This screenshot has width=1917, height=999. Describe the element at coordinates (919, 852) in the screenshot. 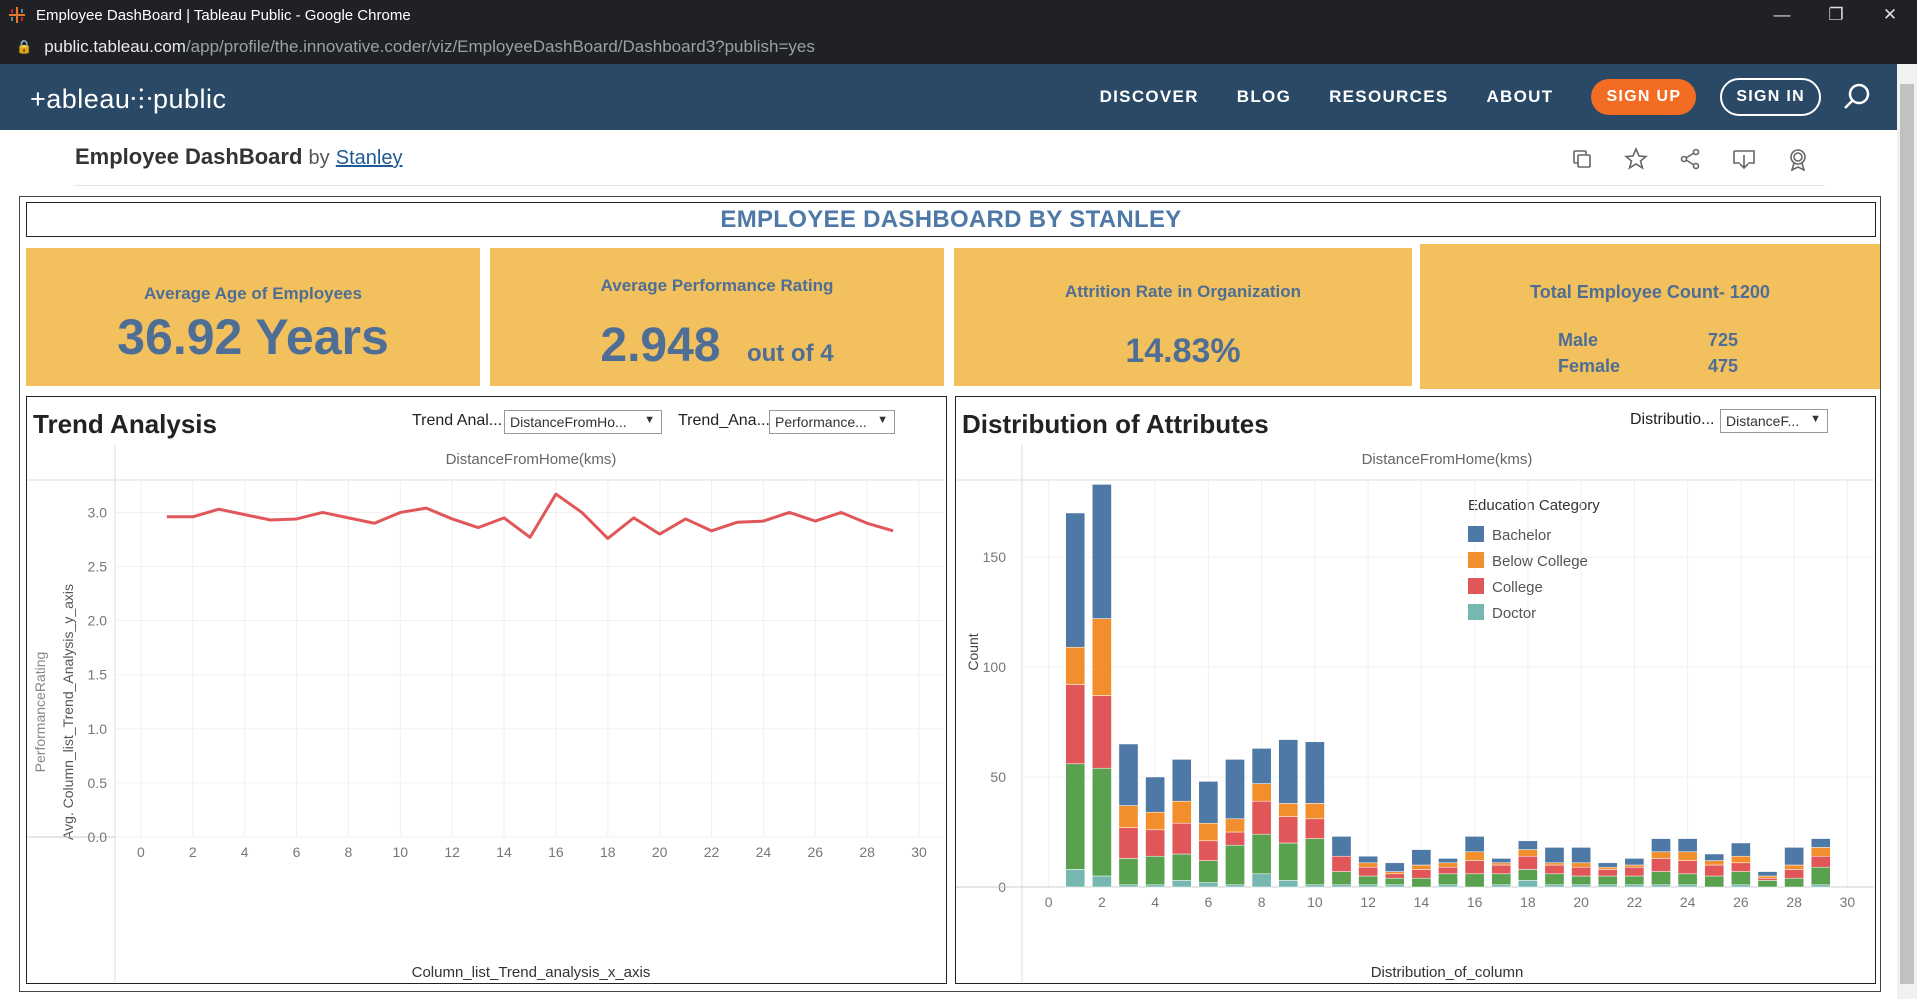

I see `trend-x-tick-label: 30` at that location.